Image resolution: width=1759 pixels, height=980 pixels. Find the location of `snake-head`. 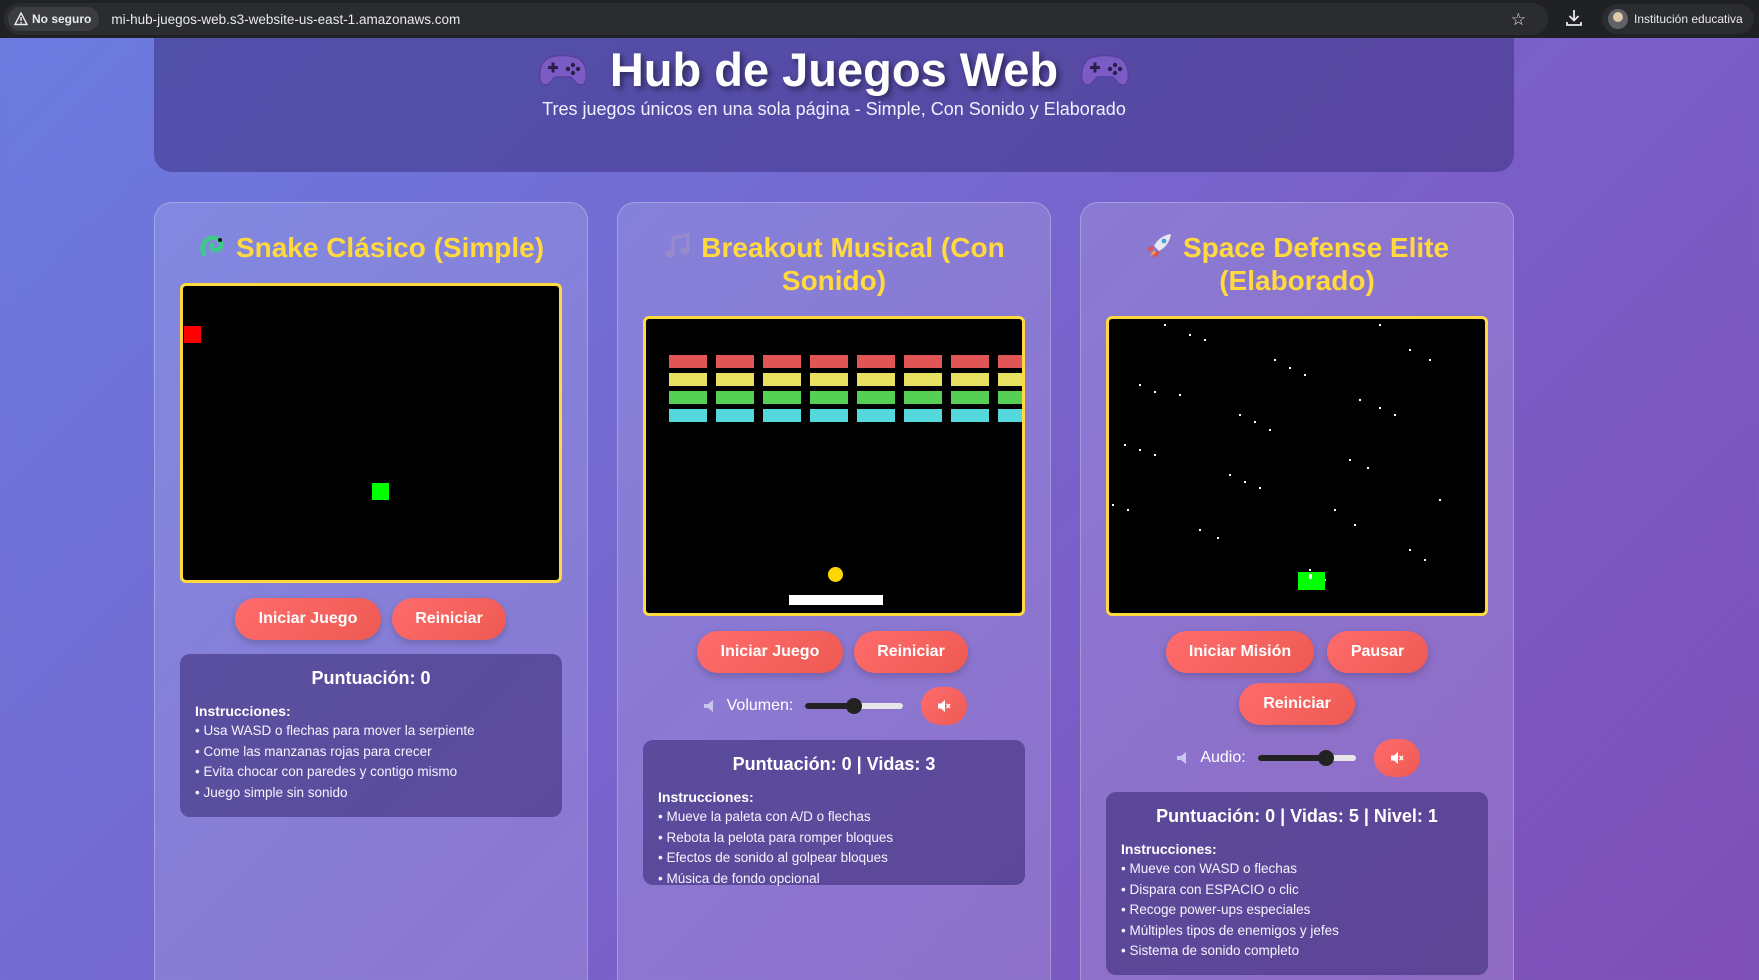

snake-head is located at coordinates (380, 491).